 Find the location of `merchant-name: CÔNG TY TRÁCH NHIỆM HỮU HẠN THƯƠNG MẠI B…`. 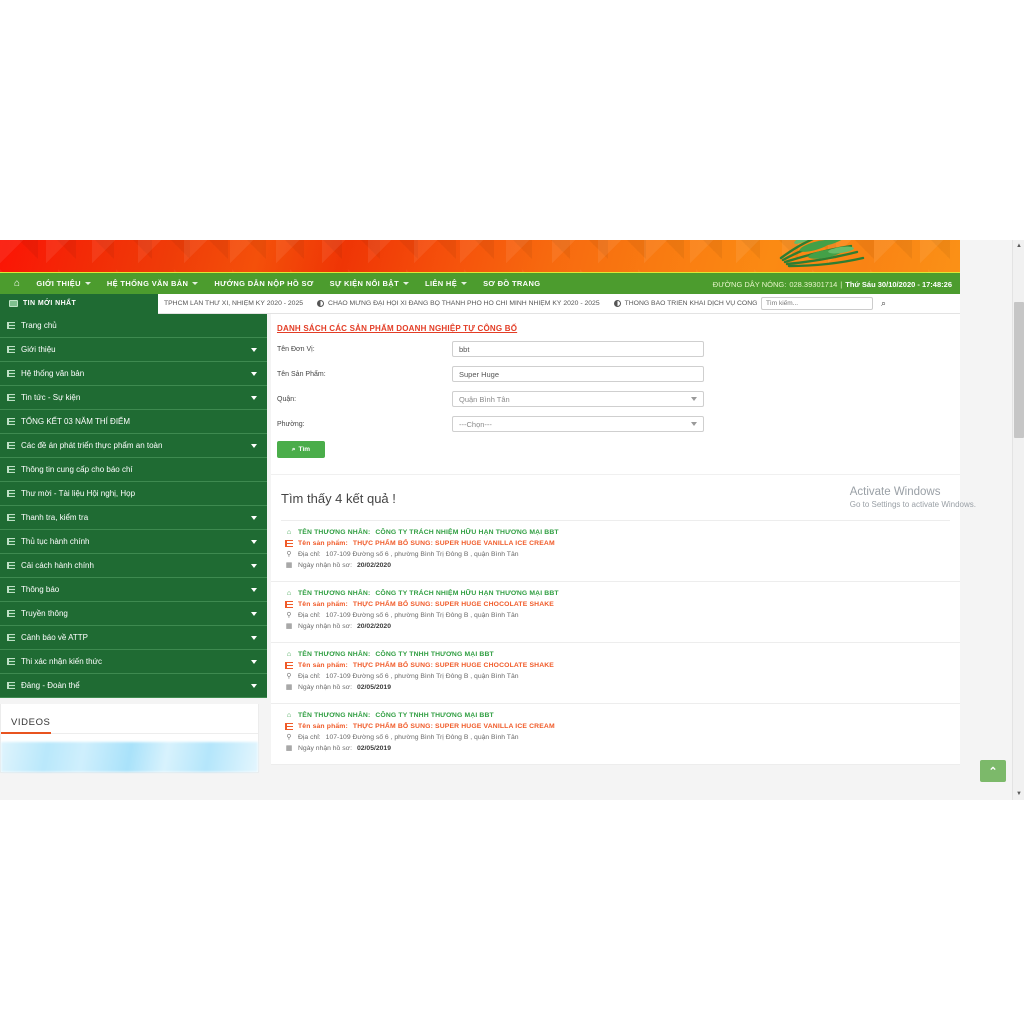

merchant-name: CÔNG TY TRÁCH NHIỆM HỮU HẠN THƯƠNG MẠI B… is located at coordinates (467, 593).